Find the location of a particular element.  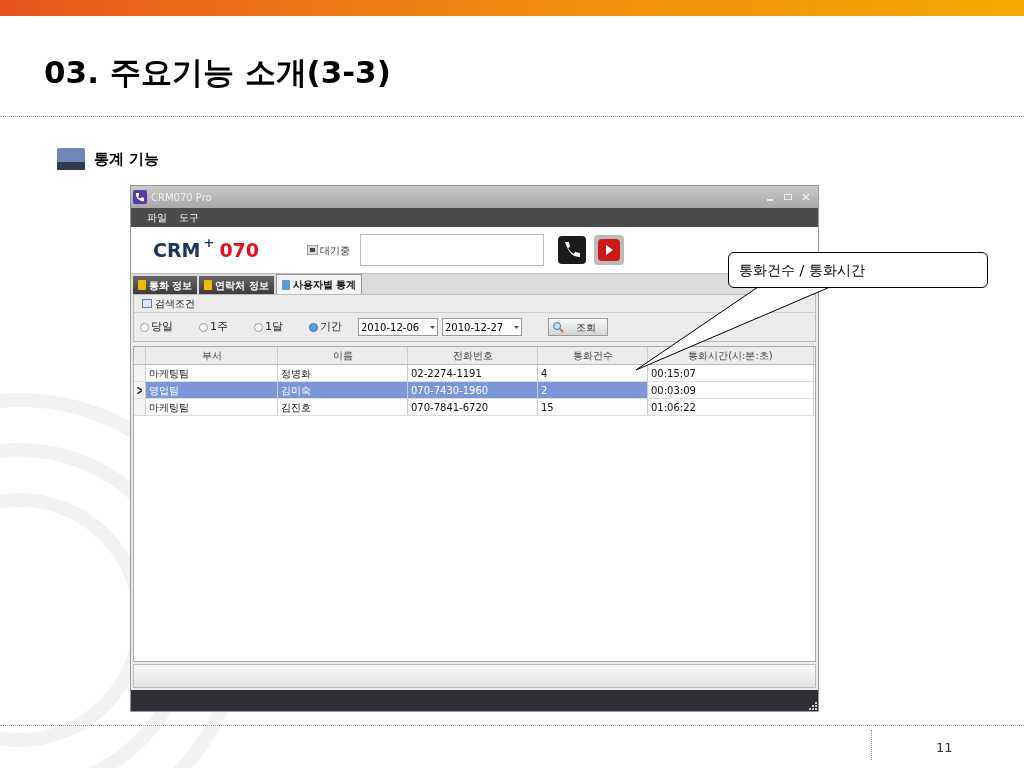

table-cell: 김미숙 is located at coordinates (343, 390).